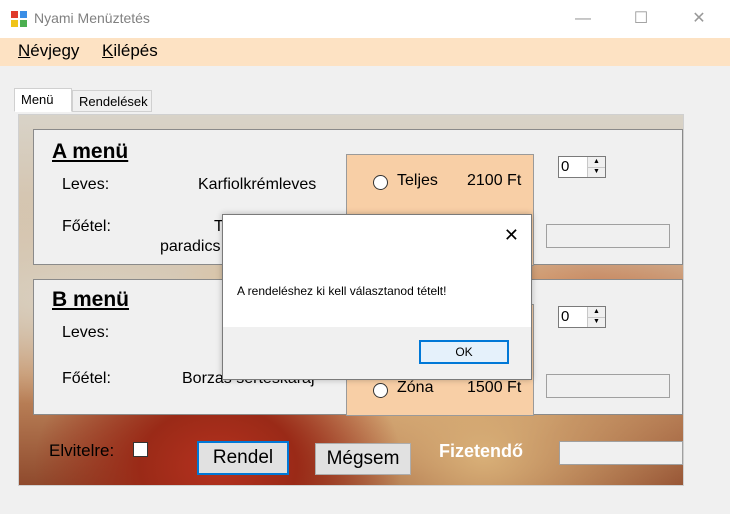 Image resolution: width=730 pixels, height=514 pixels. What do you see at coordinates (494, 387) in the screenshot?
I see `menu-b-half-price: 1500 Ft` at bounding box center [494, 387].